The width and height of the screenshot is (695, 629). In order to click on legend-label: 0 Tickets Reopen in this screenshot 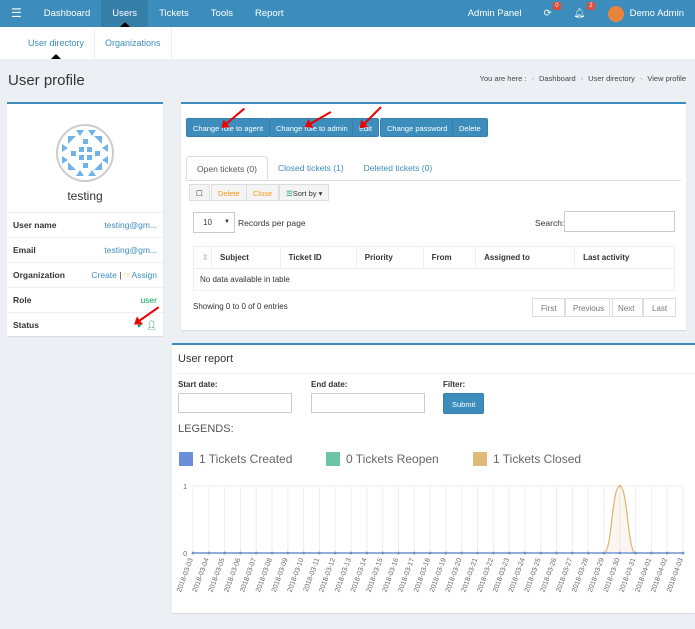, I will do `click(392, 459)`.